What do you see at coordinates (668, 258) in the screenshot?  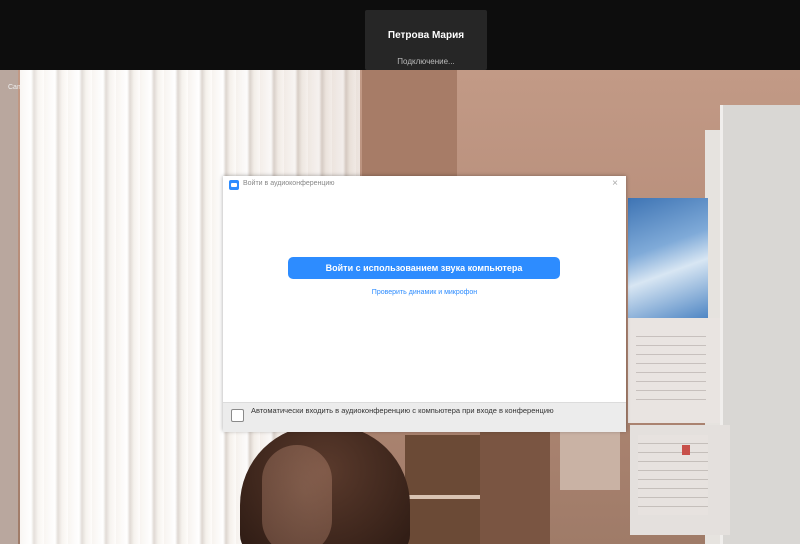 I see `wall-poster` at bounding box center [668, 258].